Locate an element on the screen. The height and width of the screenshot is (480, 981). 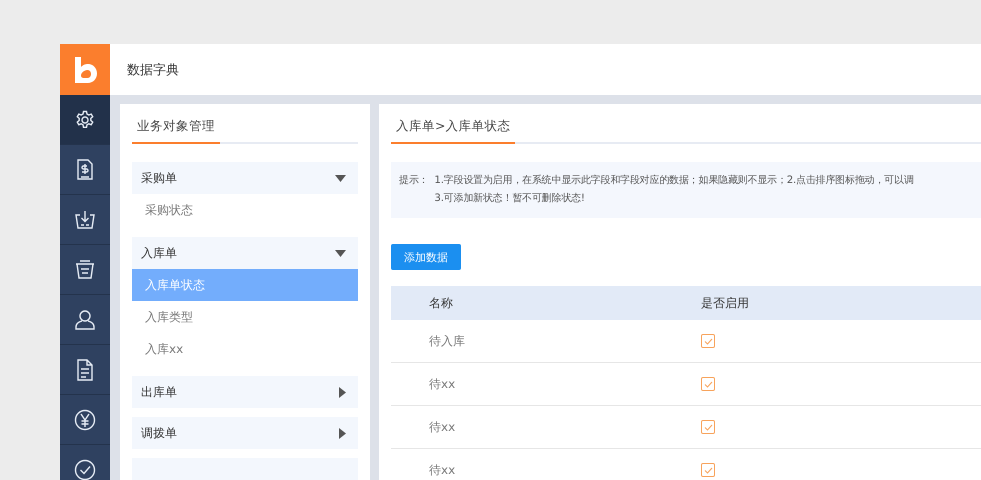
accordion-header: 调拨单 is located at coordinates (245, 433).